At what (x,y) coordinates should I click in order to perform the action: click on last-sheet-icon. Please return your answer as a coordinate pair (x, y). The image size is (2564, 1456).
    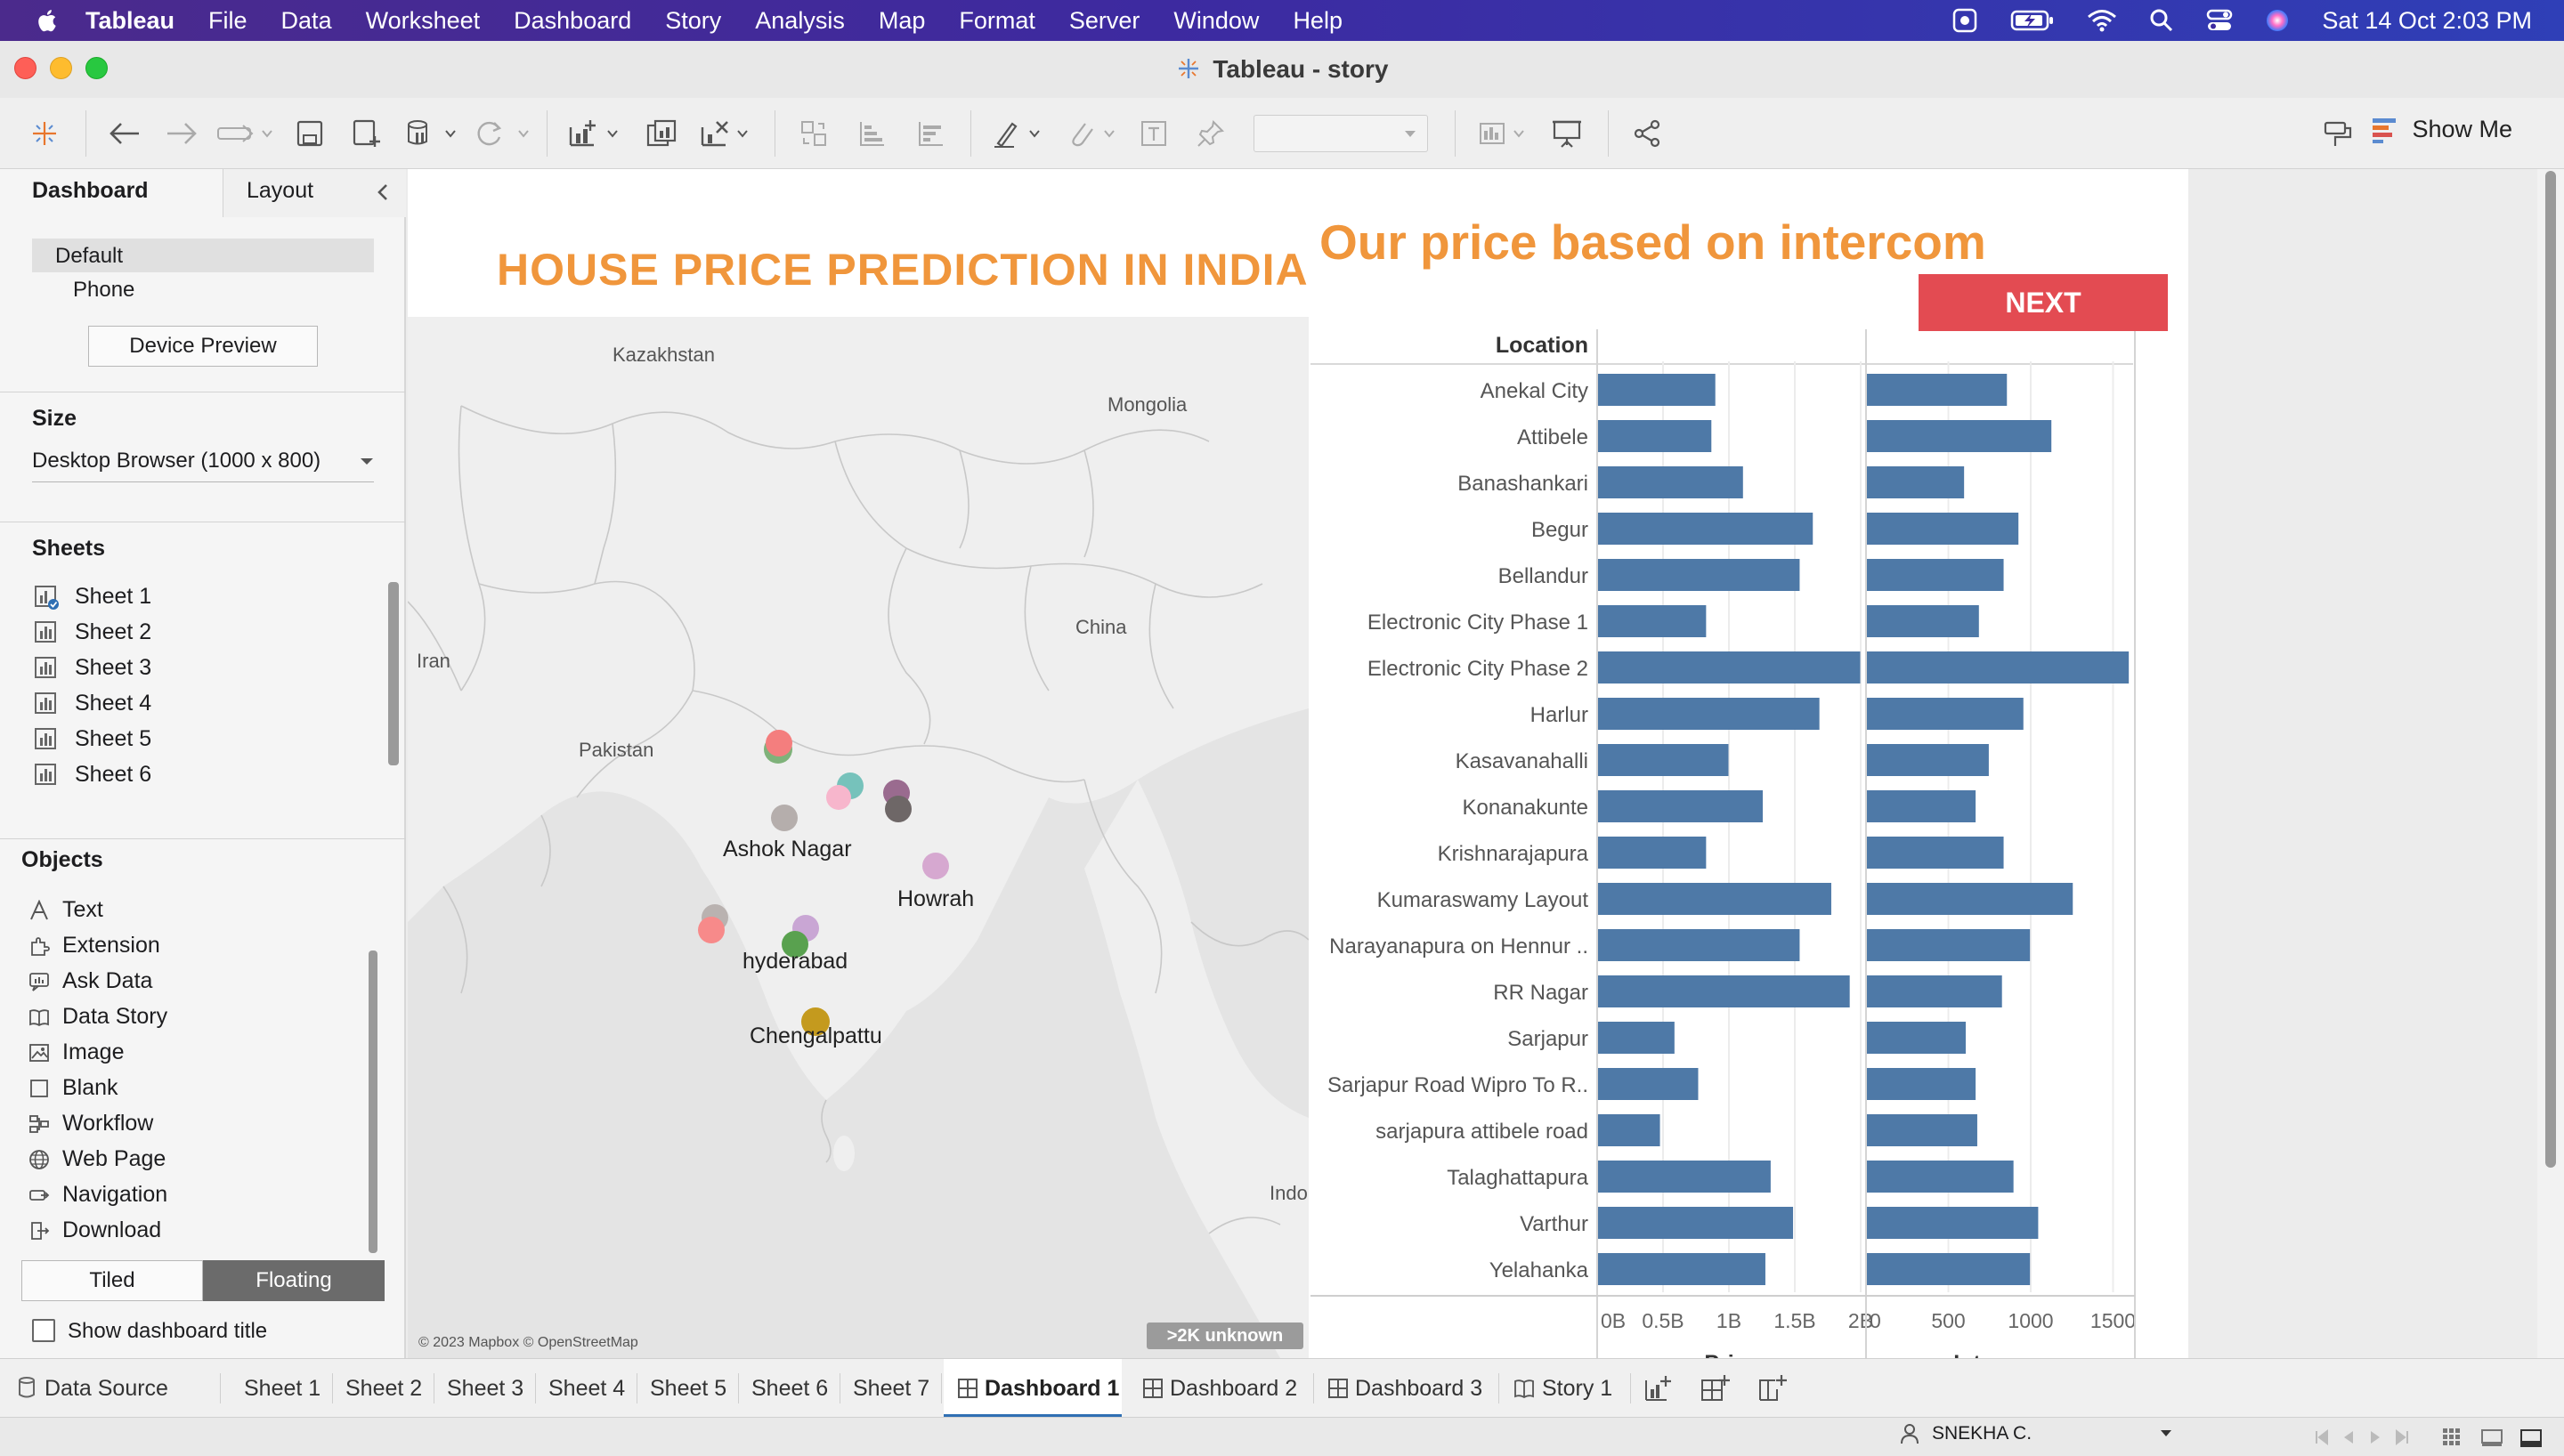
    Looking at the image, I should click on (2402, 1437).